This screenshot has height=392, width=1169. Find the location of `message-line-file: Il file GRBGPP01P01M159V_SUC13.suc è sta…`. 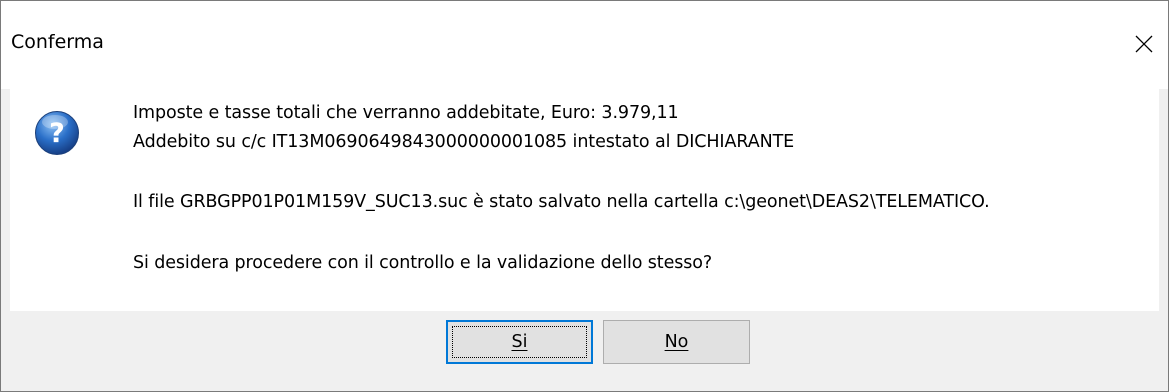

message-line-file: Il file GRBGPP01P01M159V_SUC13.suc è sta… is located at coordinates (561, 202).